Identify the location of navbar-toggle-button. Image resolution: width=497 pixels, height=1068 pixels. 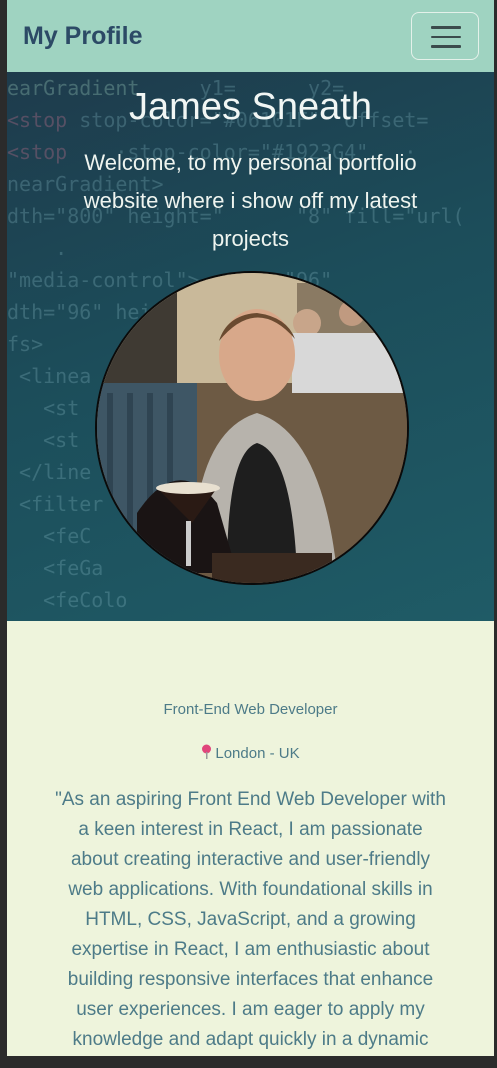
(445, 36).